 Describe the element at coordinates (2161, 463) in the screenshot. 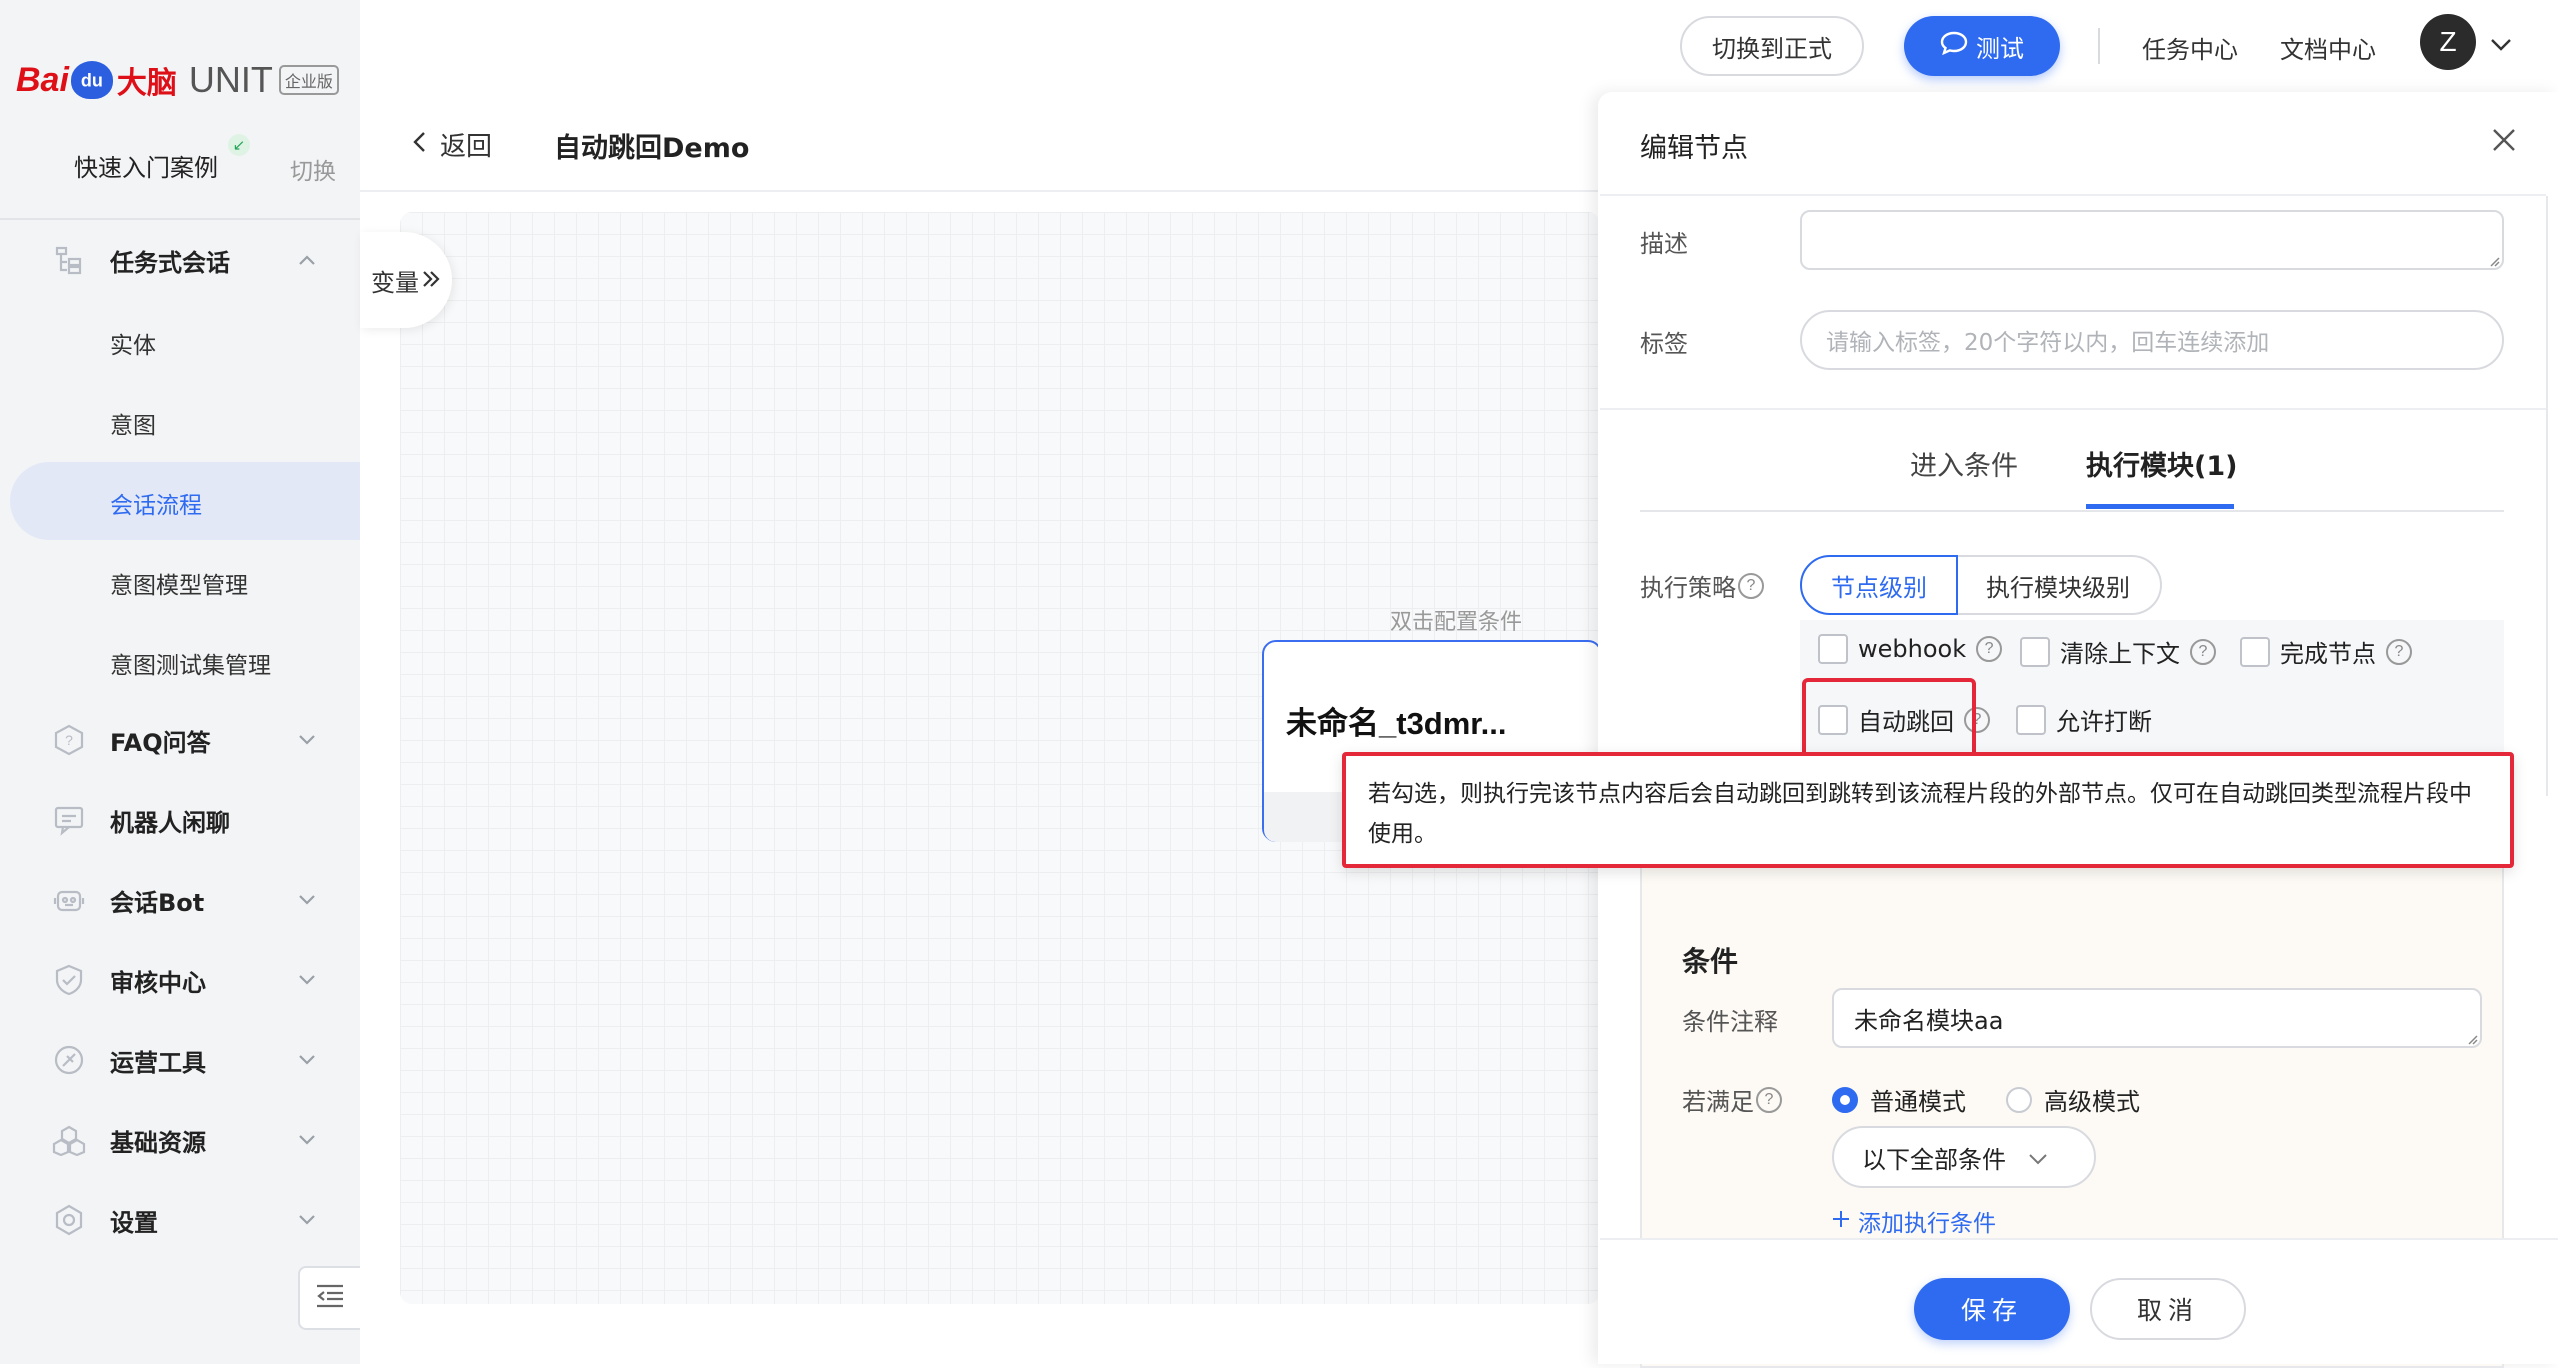

I see `tab-execution-modules: 执行模块(1)` at that location.